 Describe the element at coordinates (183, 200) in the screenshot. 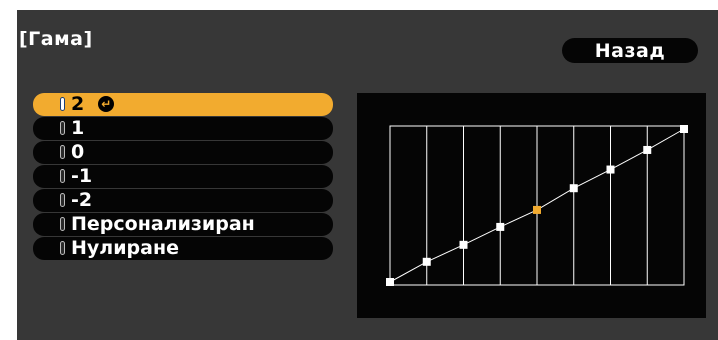

I see `option-minus-2: -2` at that location.